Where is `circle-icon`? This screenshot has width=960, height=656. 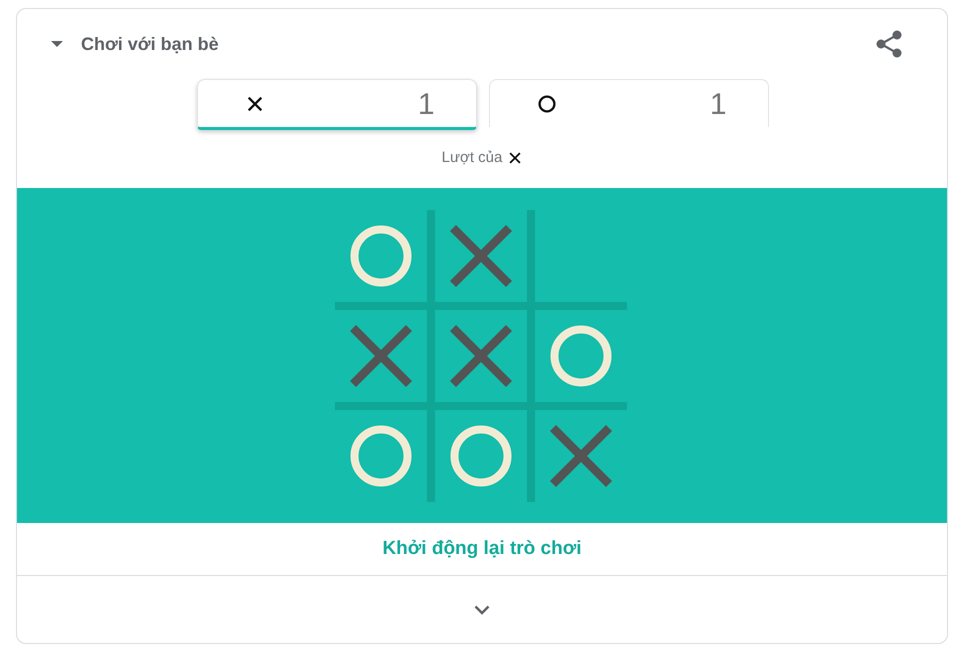
circle-icon is located at coordinates (547, 103).